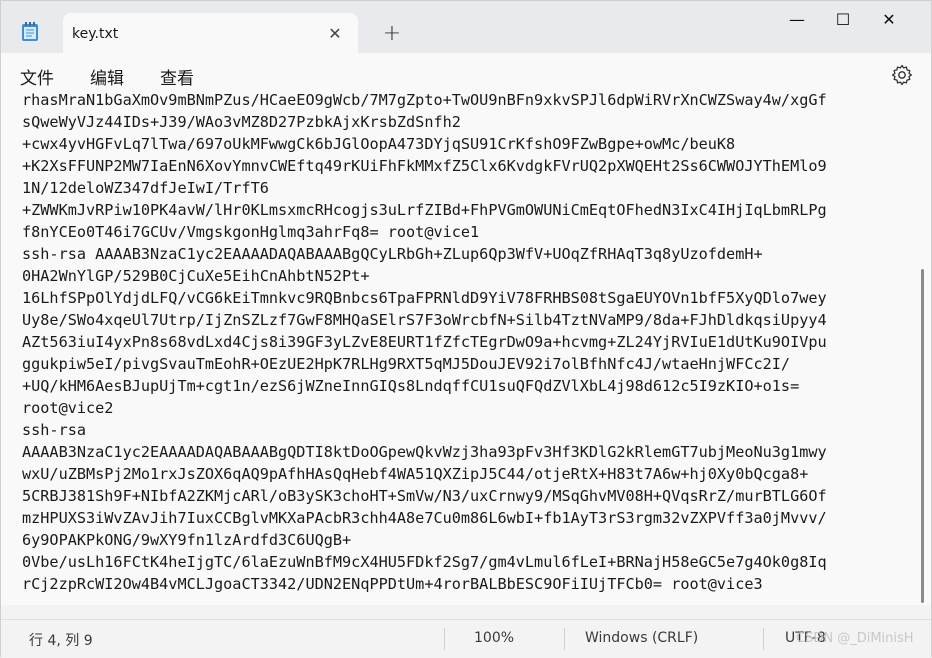 This screenshot has width=932, height=658. I want to click on scrollbar-thumb, so click(922, 436).